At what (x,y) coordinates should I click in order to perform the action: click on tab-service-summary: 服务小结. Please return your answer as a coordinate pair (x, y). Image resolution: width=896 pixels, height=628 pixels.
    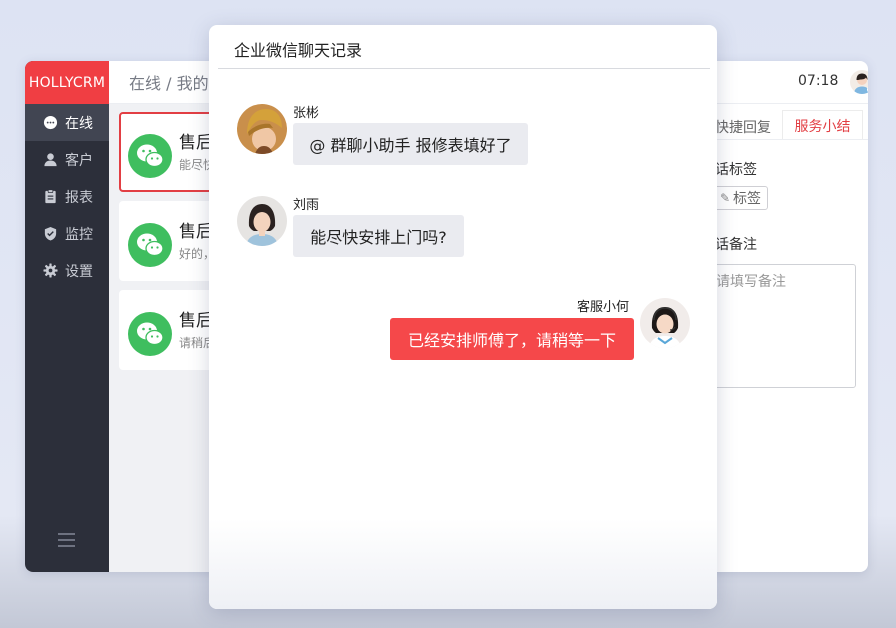
    Looking at the image, I should click on (822, 125).